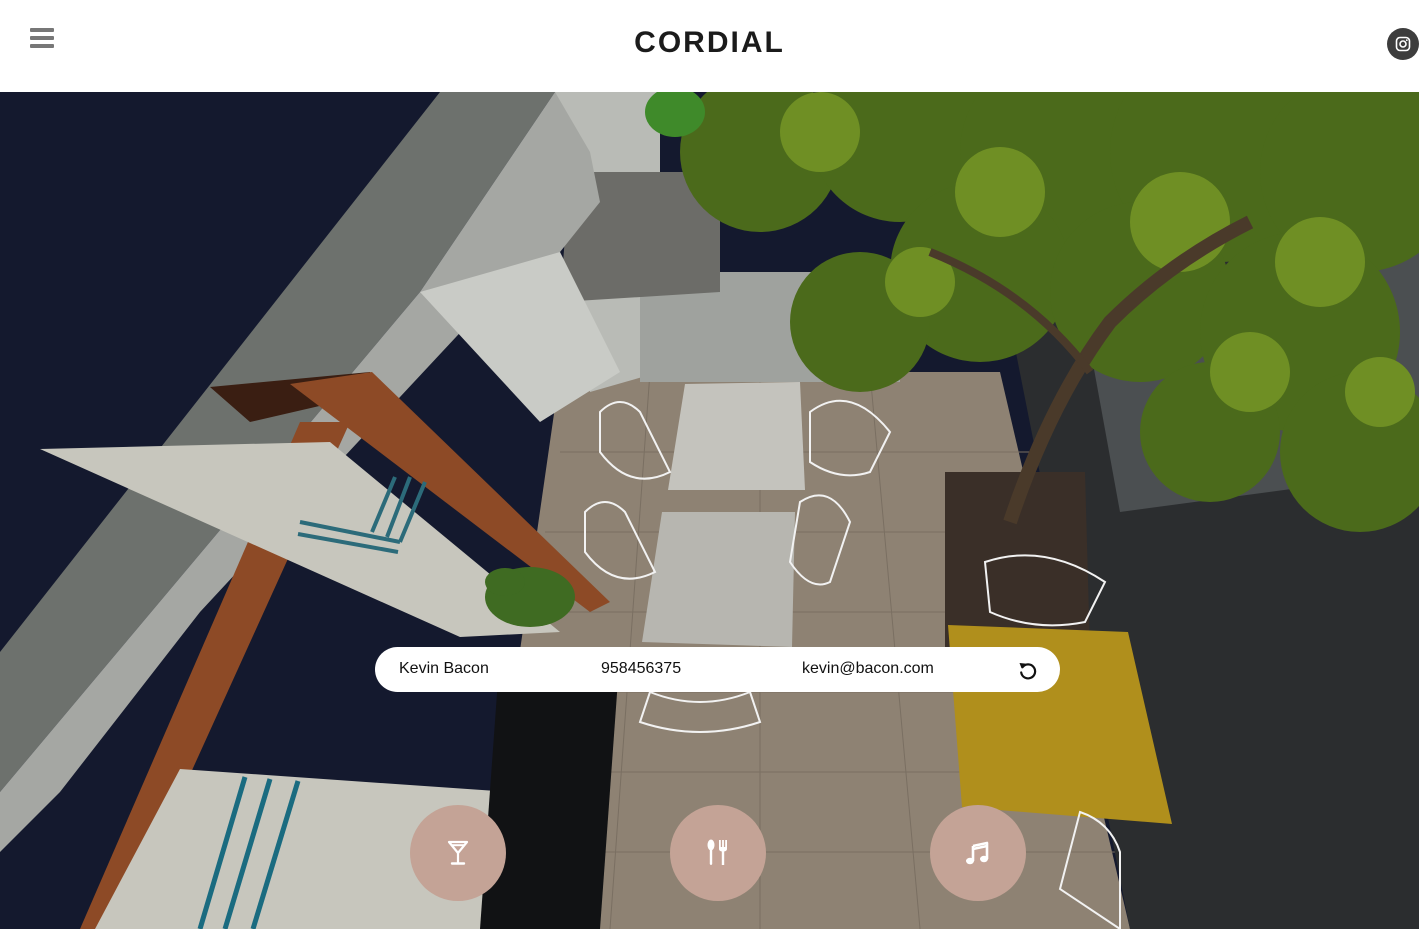 The image size is (1419, 929). What do you see at coordinates (1028, 670) in the screenshot?
I see `reset-icon` at bounding box center [1028, 670].